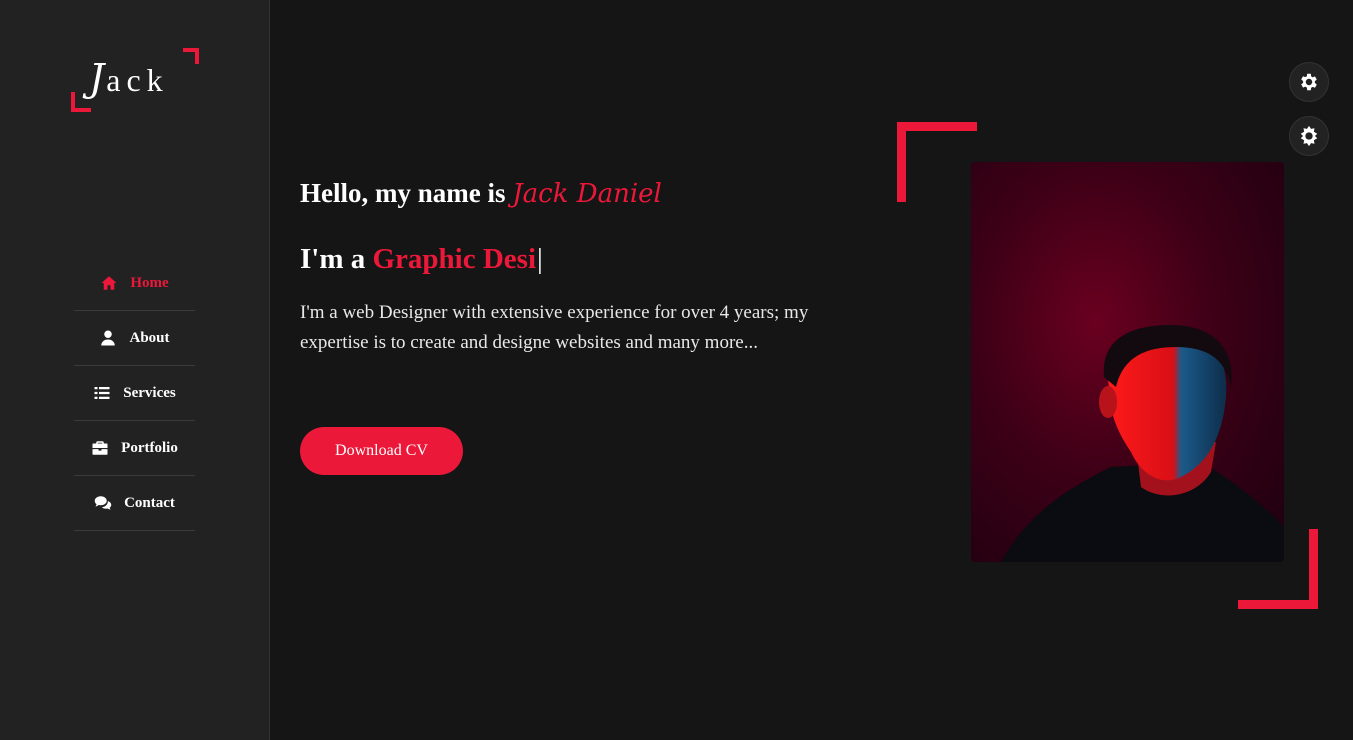  I want to click on typing-cursor: |, so click(540, 259).